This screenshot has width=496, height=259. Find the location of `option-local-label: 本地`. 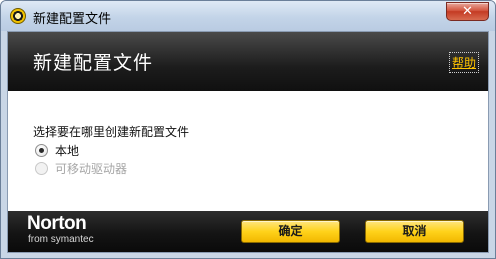

option-local-label: 本地 is located at coordinates (67, 150).